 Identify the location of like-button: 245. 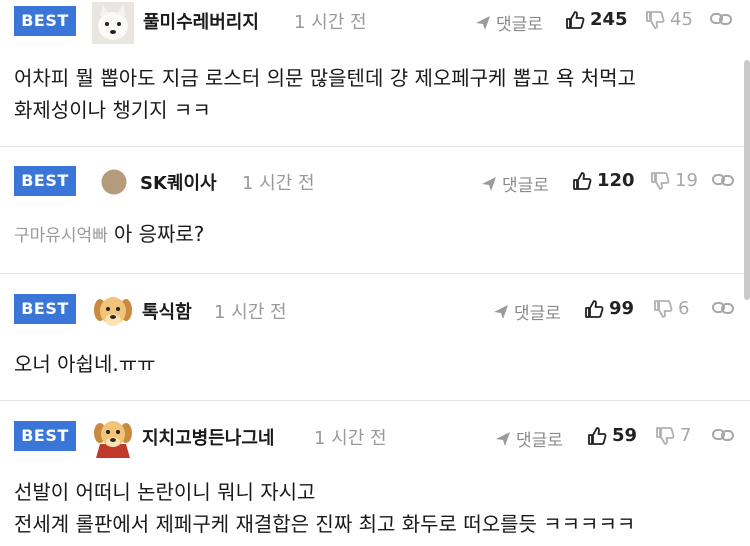
(596, 19).